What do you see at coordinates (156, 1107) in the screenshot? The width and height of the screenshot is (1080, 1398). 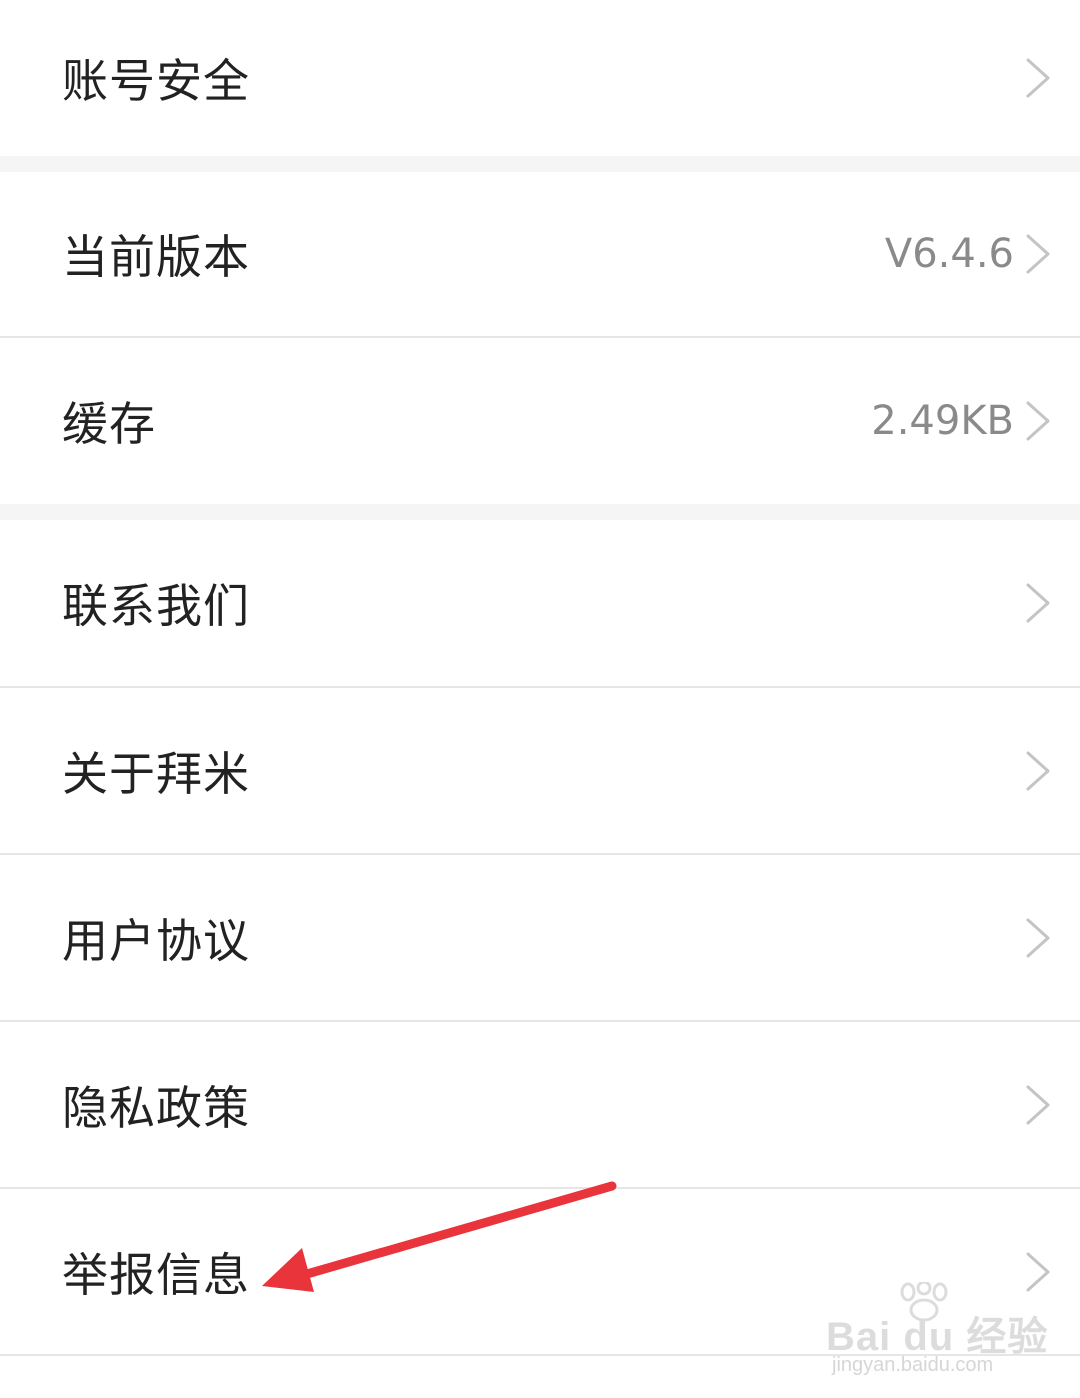 I see `settings-item-label: 隐私政策` at bounding box center [156, 1107].